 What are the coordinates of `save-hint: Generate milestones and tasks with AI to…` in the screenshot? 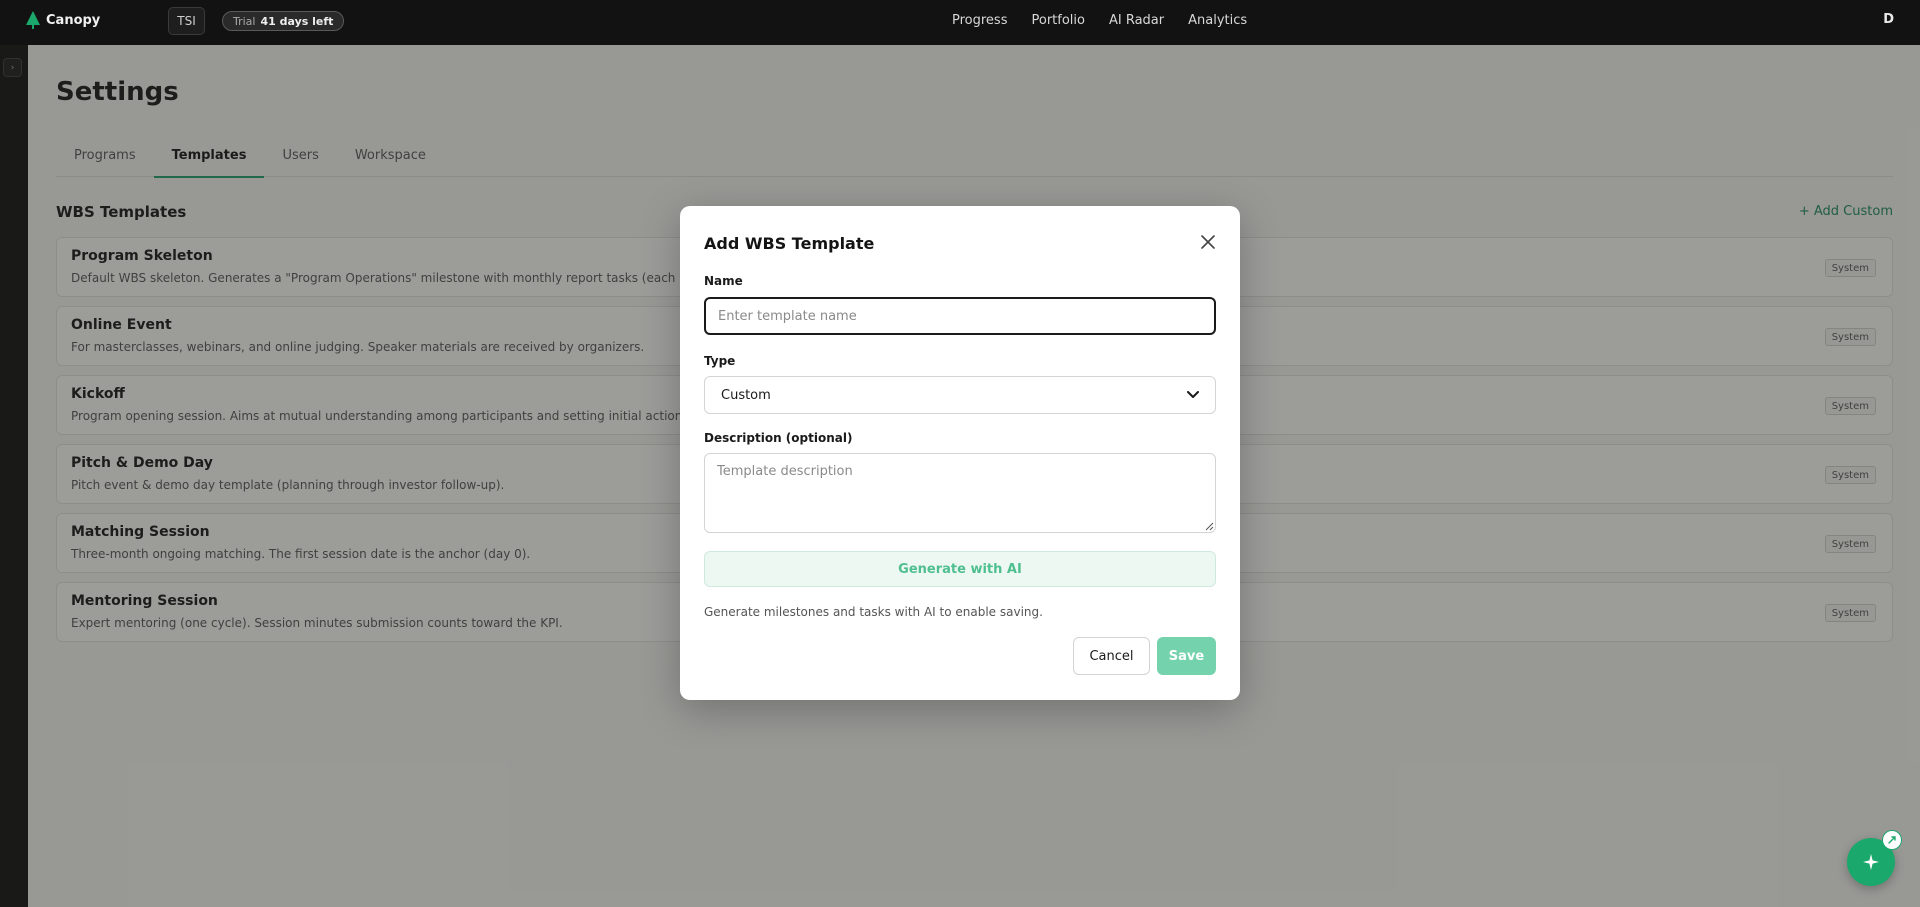 It's located at (873, 612).